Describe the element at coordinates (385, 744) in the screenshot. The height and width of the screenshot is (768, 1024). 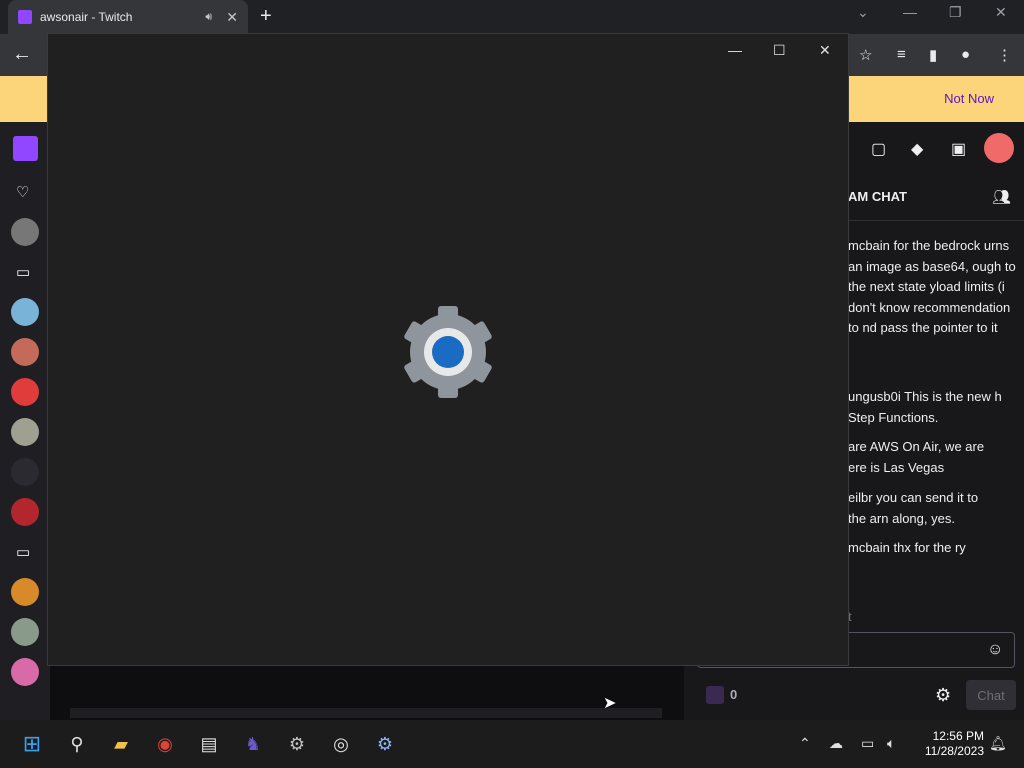
I see `settings-taskbar-icon: ⚙` at that location.